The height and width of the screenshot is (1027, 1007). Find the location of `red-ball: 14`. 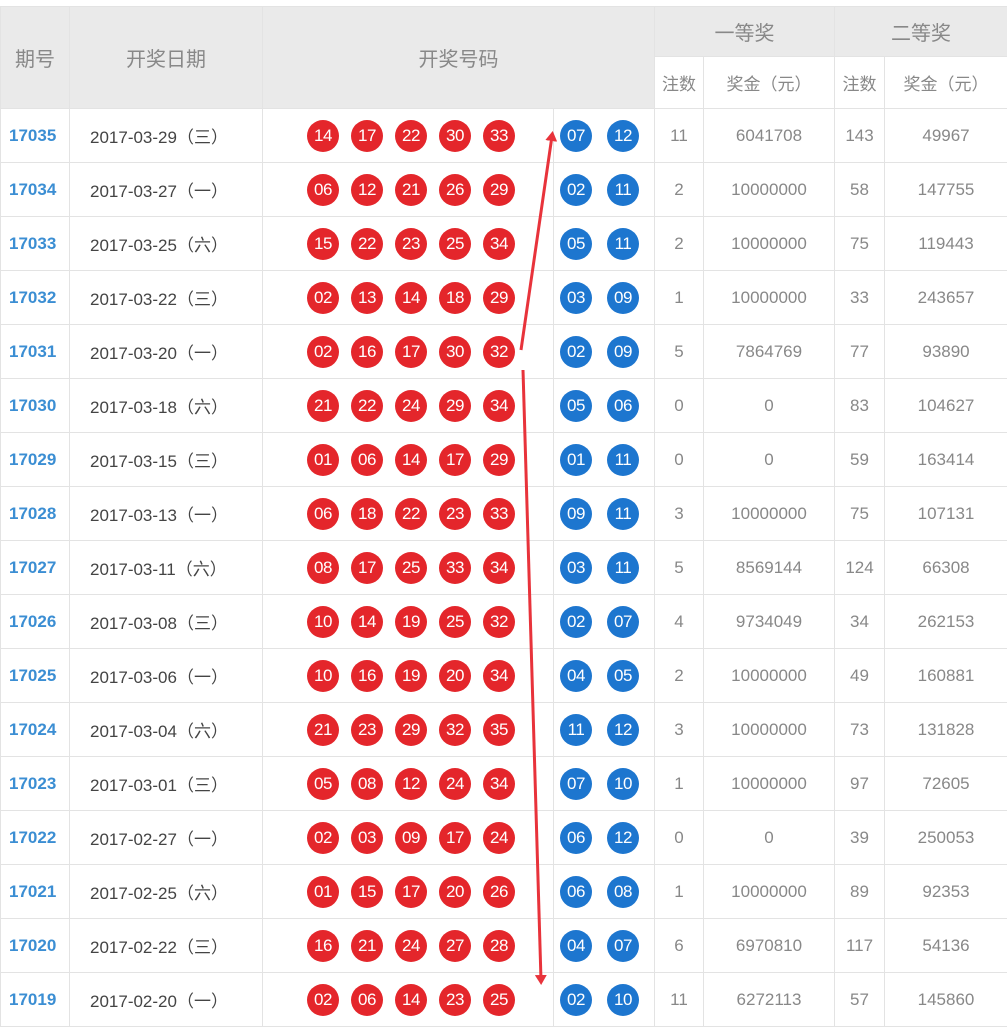

red-ball: 14 is located at coordinates (411, 1000).